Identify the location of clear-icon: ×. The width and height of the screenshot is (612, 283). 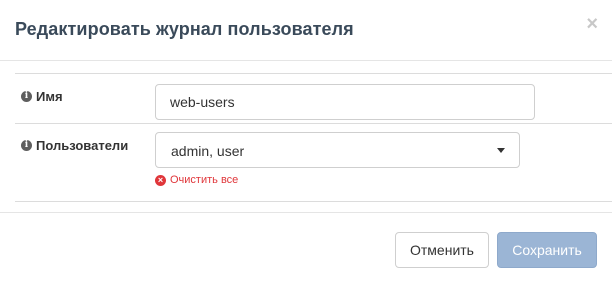
(160, 180).